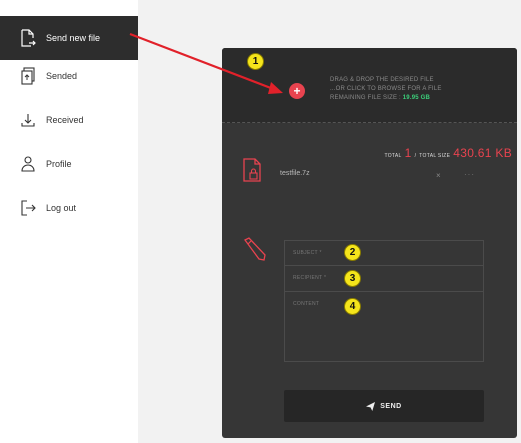 This screenshot has height=443, width=521. I want to click on send-icon, so click(371, 406).